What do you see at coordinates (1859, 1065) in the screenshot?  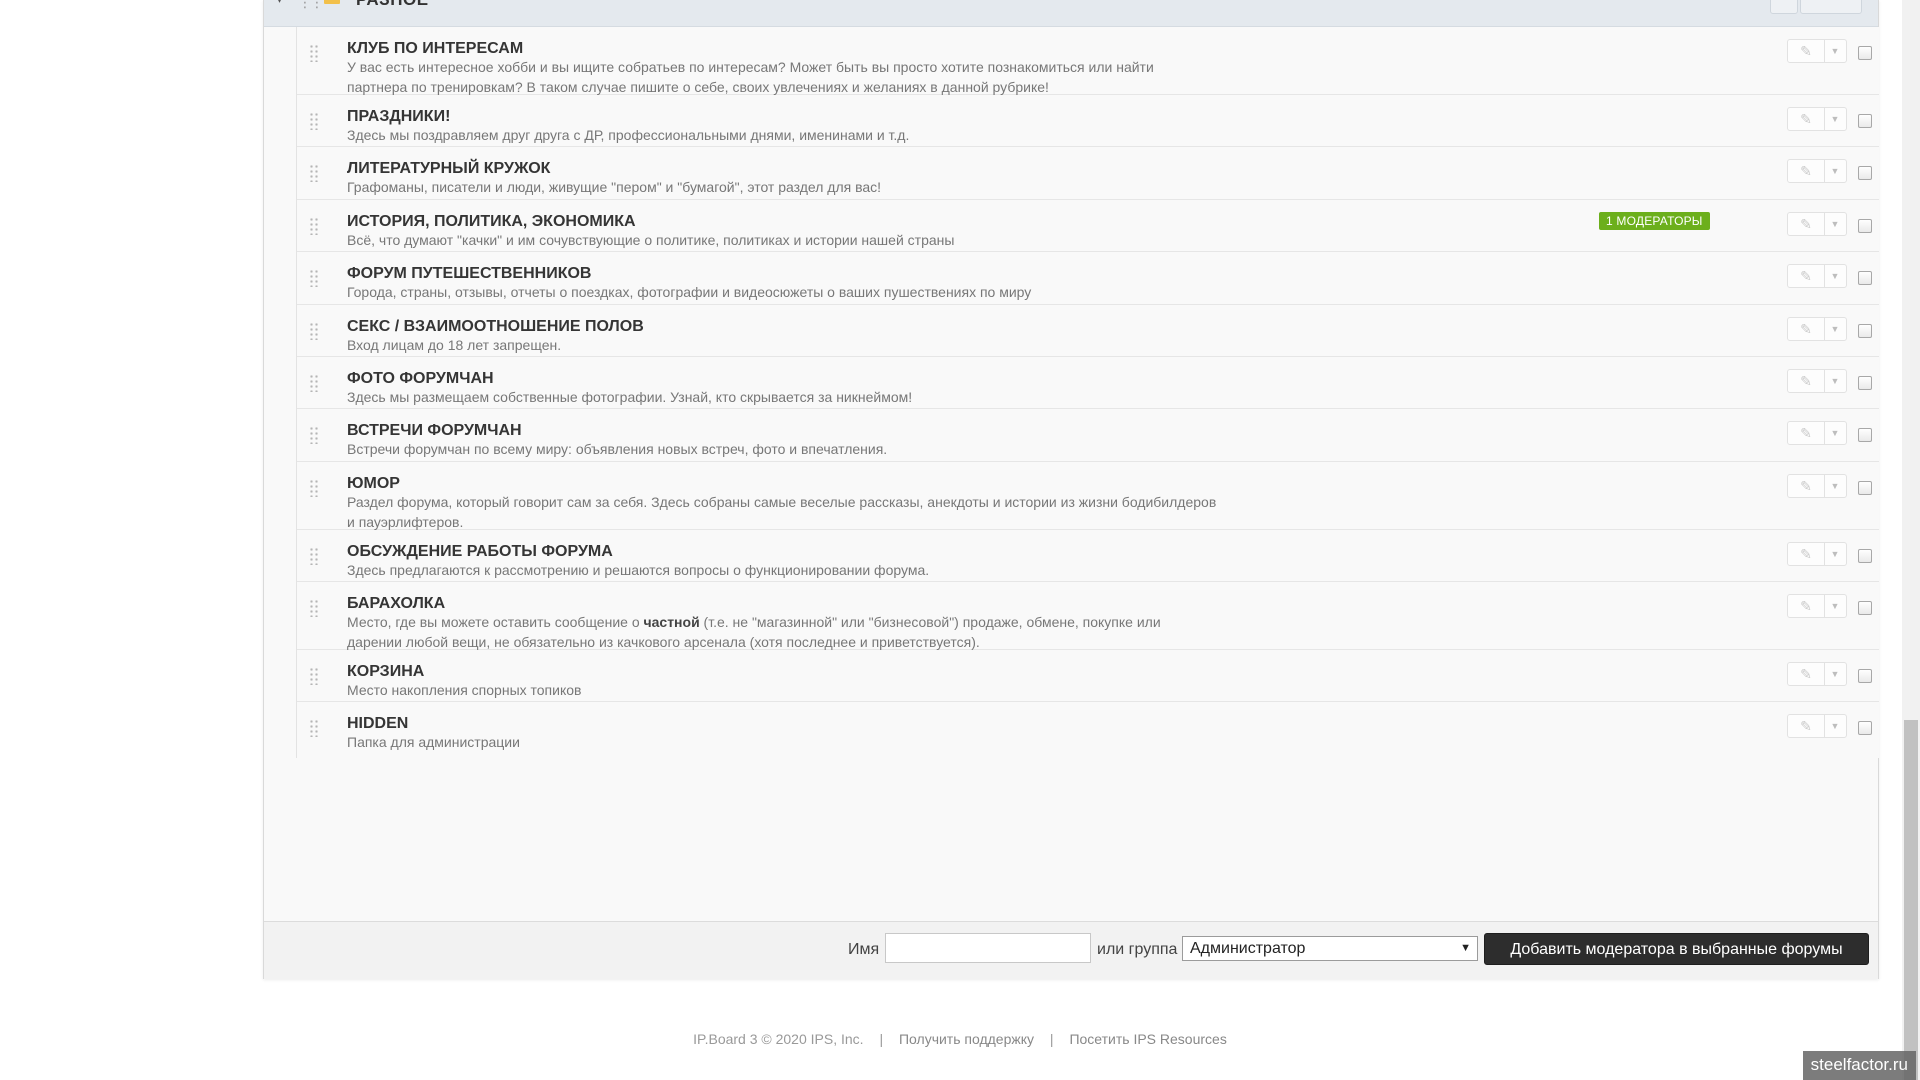 I see `watermark: steelfactor.ru` at bounding box center [1859, 1065].